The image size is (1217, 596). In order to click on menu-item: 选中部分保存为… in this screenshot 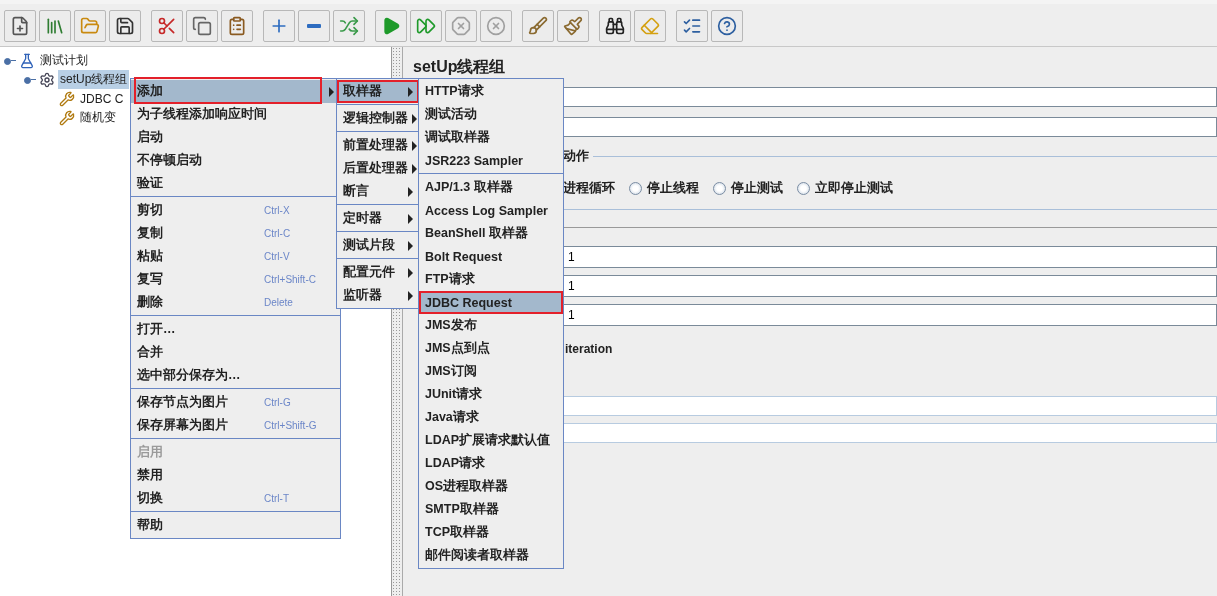, I will do `click(235, 375)`.